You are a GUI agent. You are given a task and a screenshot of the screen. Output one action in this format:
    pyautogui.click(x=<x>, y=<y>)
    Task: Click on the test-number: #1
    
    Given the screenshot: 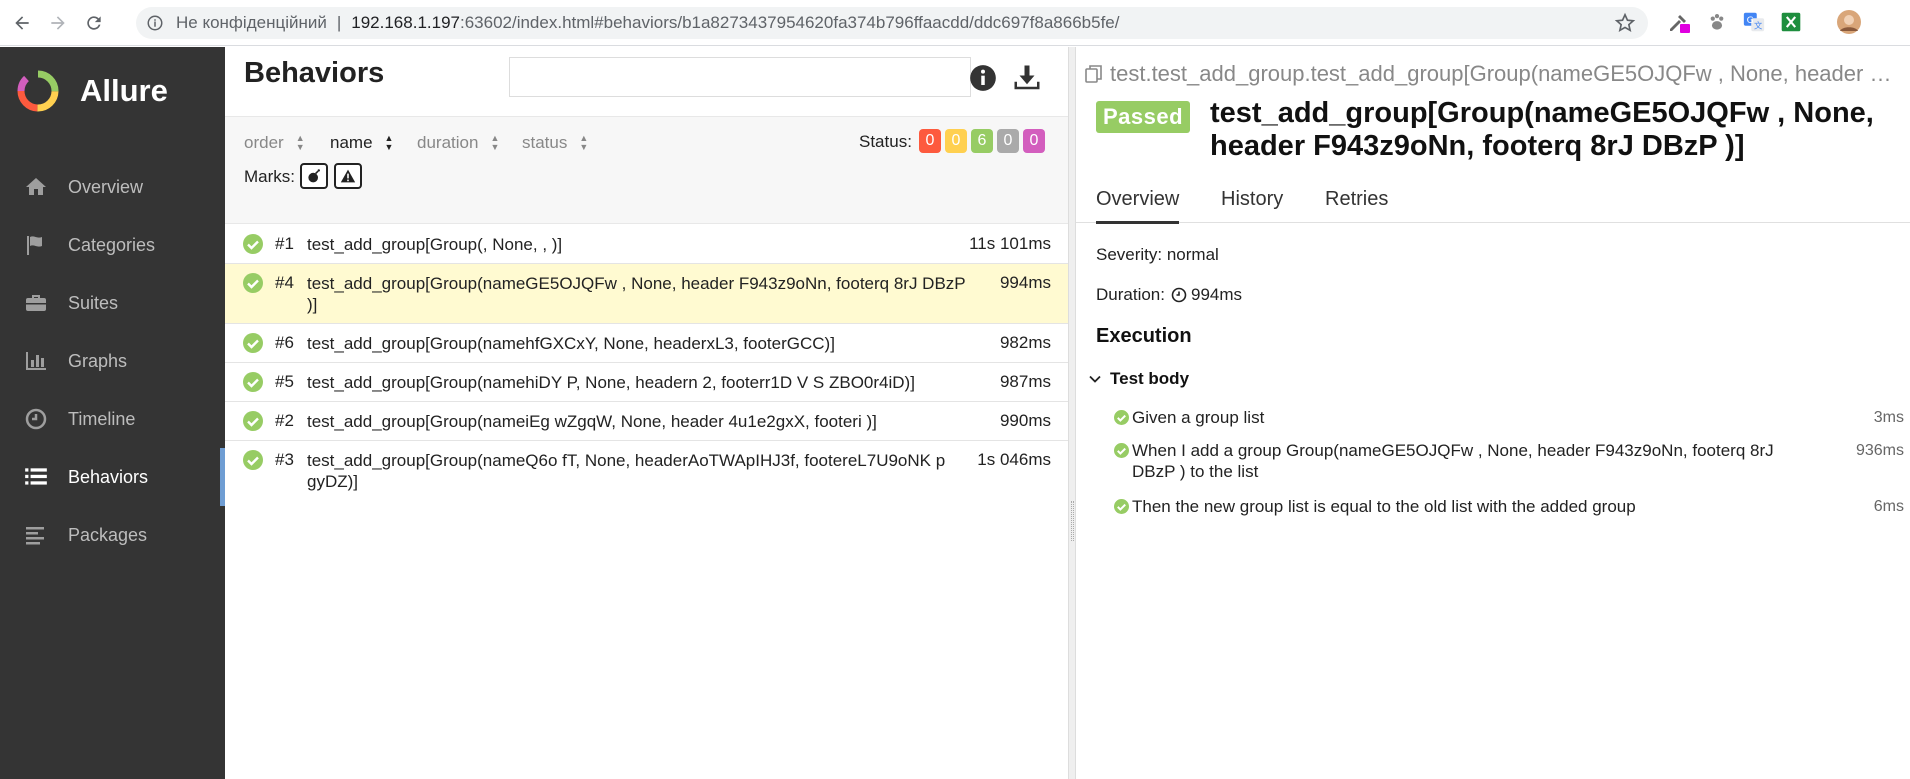 What is the action you would take?
    pyautogui.click(x=284, y=243)
    